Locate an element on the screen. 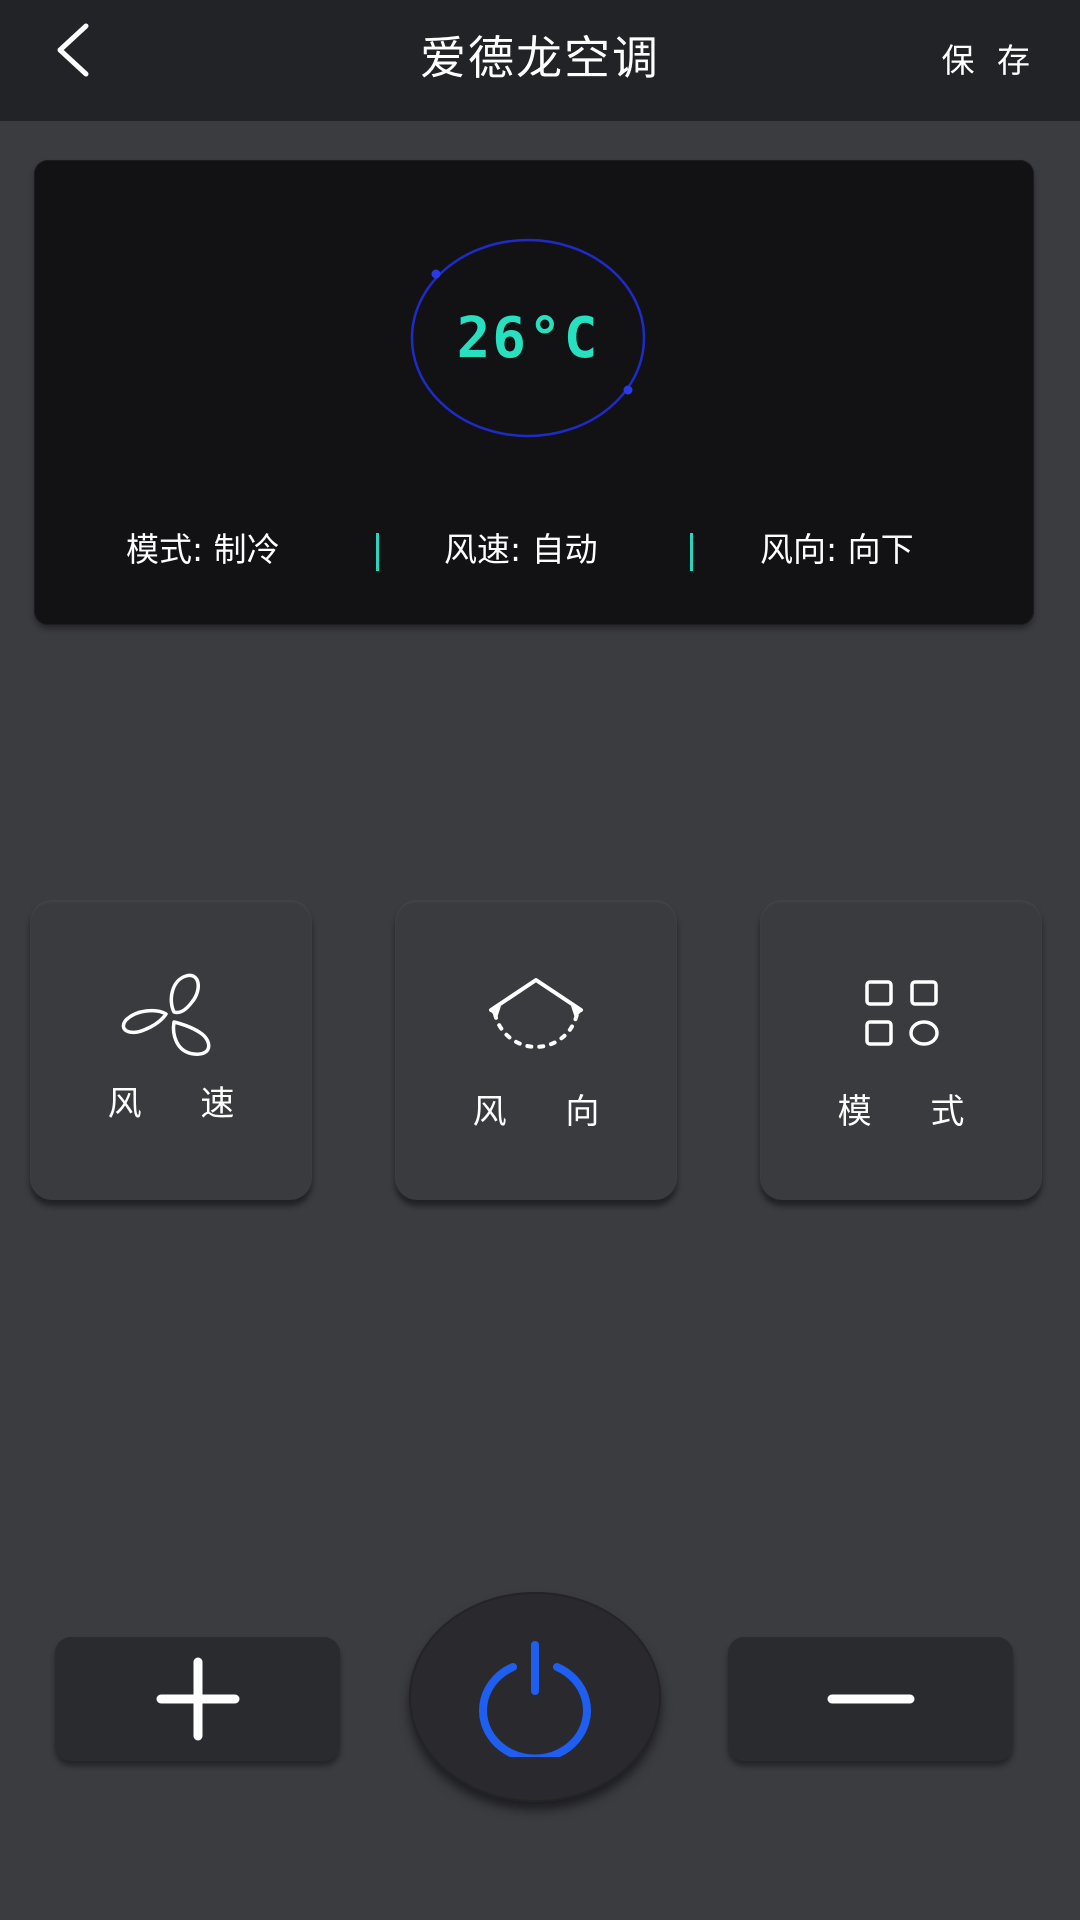  status-row: 模式: 制冷 风速: 自动 风向: 向下 is located at coordinates (534, 550).